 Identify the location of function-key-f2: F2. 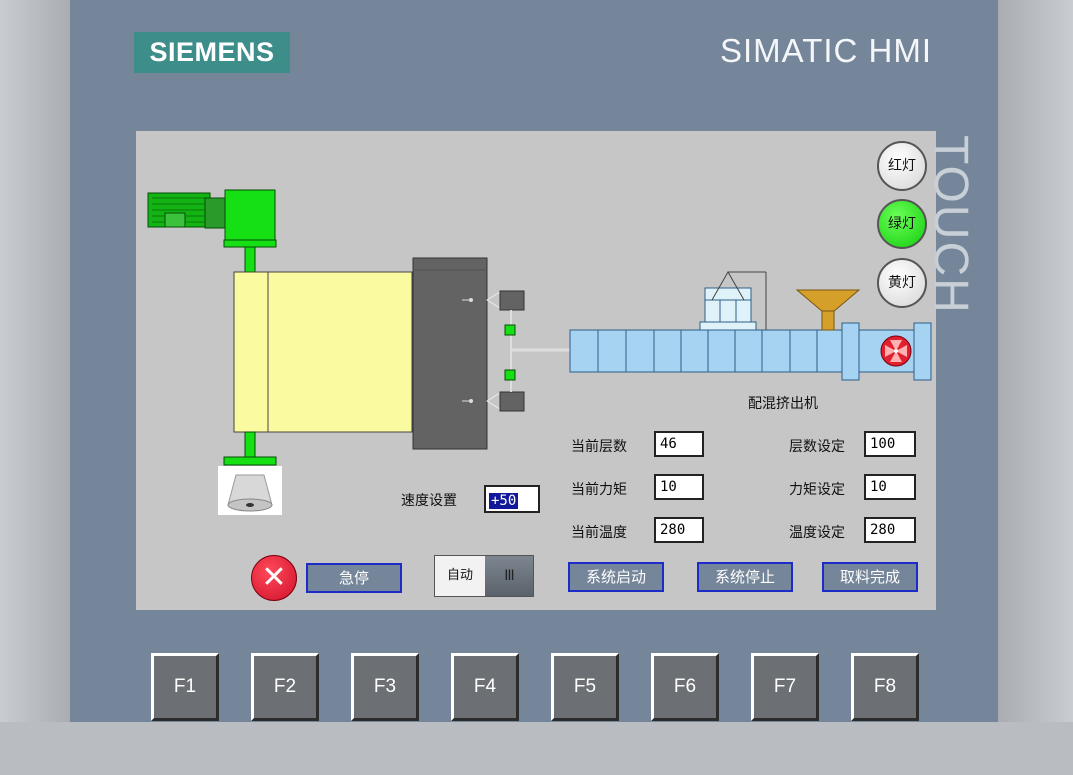
(285, 687).